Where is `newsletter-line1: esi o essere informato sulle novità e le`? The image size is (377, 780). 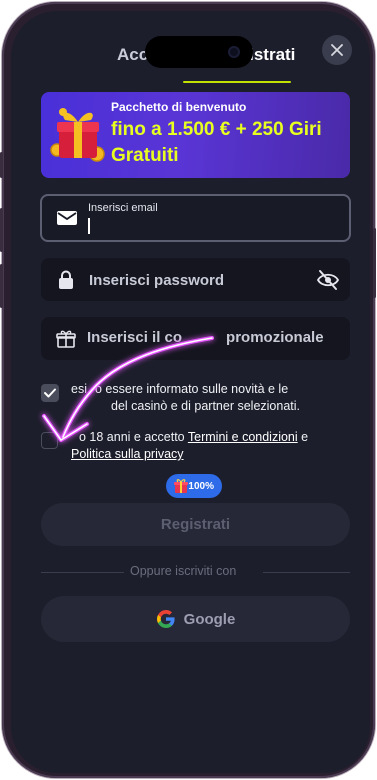
newsletter-line1: esi o essere informato sulle novità e le is located at coordinates (185, 389).